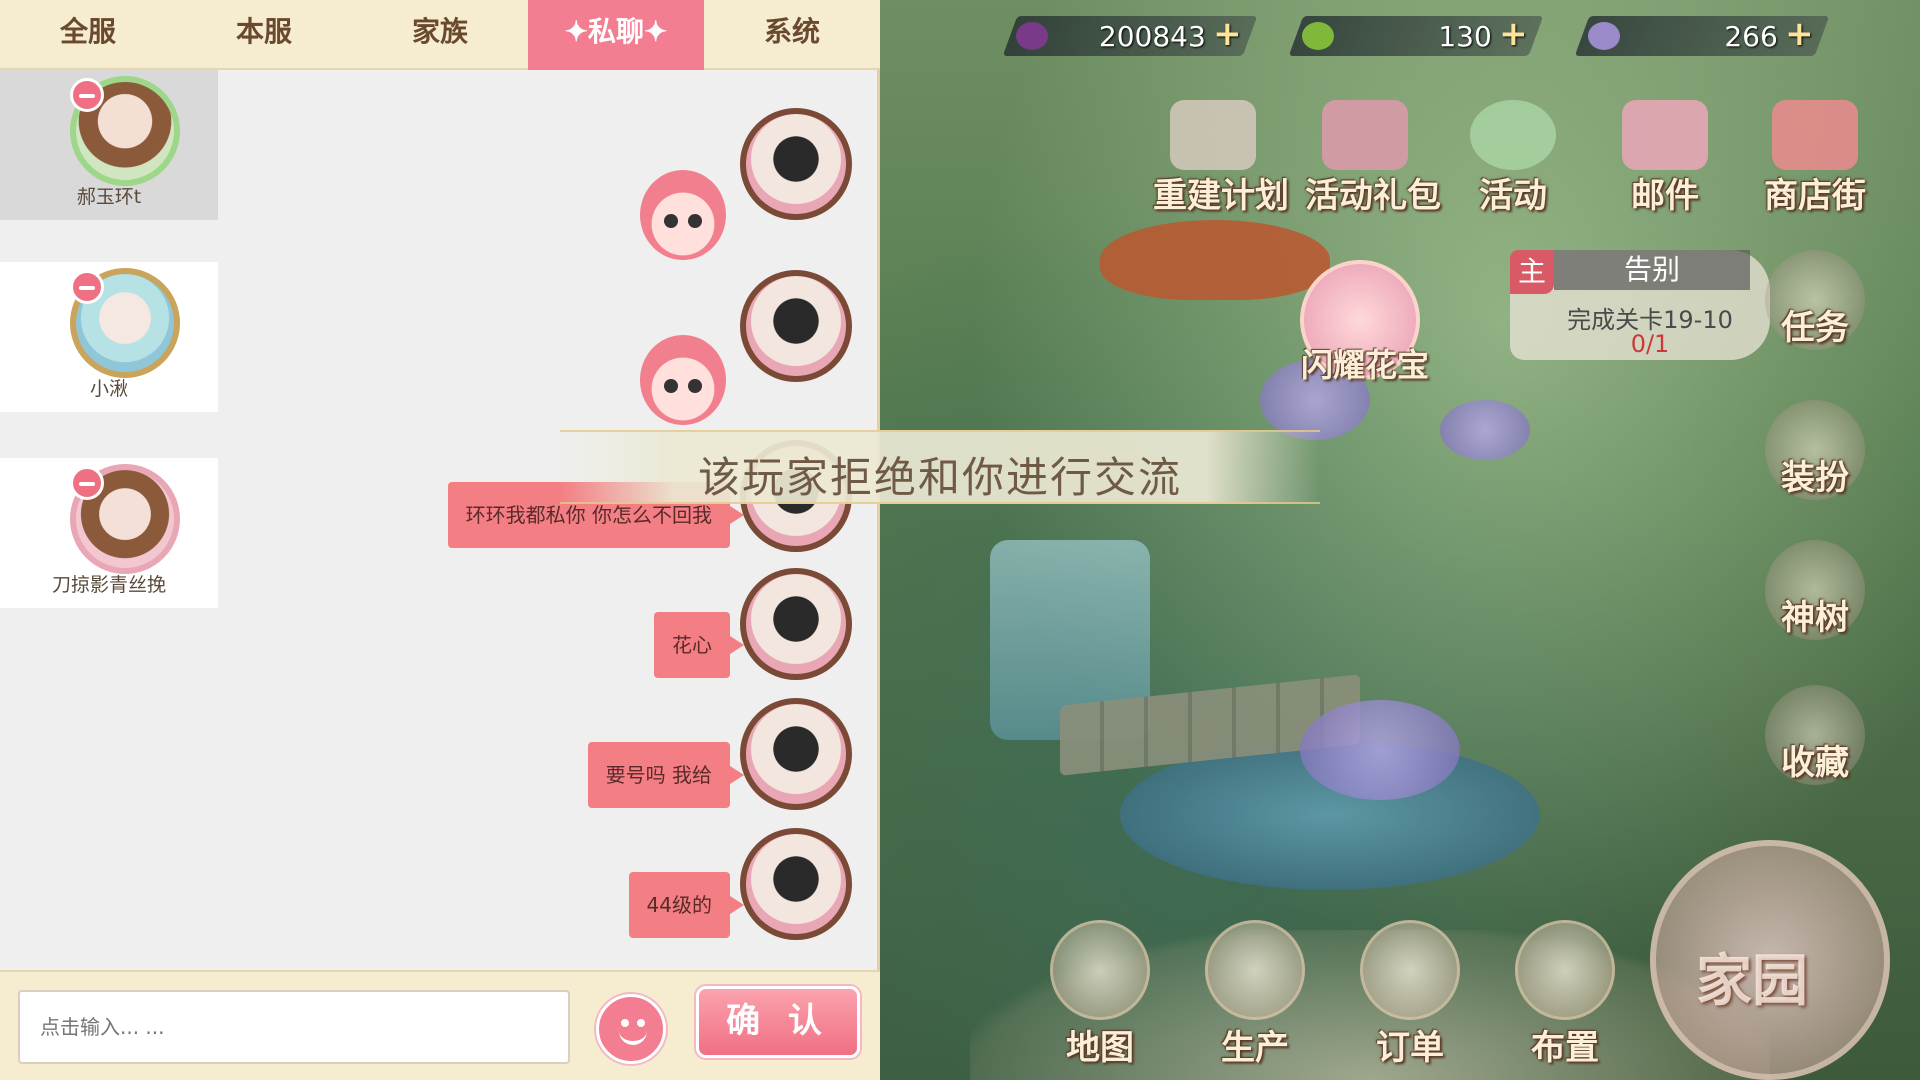  What do you see at coordinates (1215, 260) in the screenshot?
I see `mushroom-roof` at bounding box center [1215, 260].